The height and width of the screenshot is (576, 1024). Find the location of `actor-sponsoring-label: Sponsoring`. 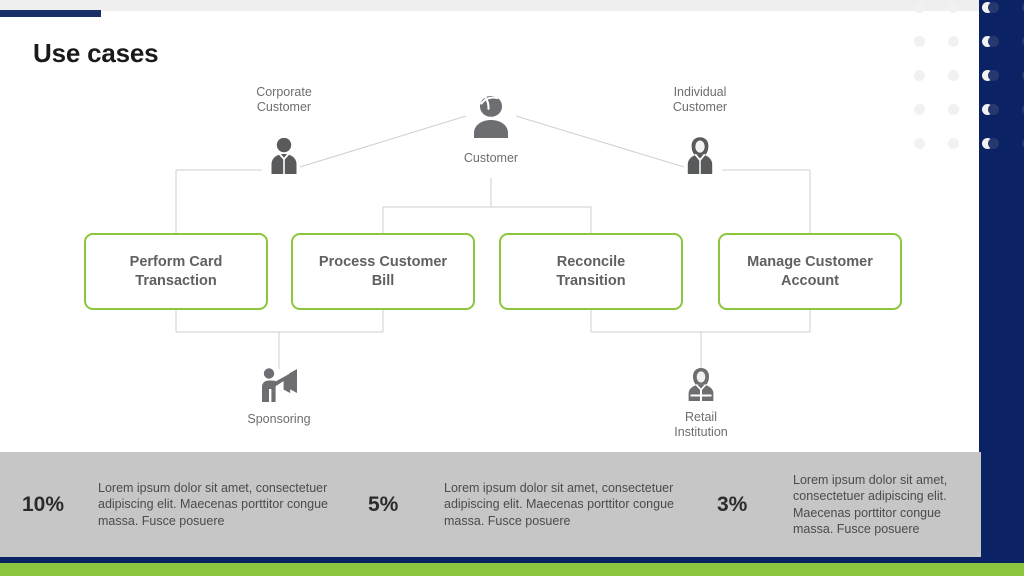

actor-sponsoring-label: Sponsoring is located at coordinates (279, 419).